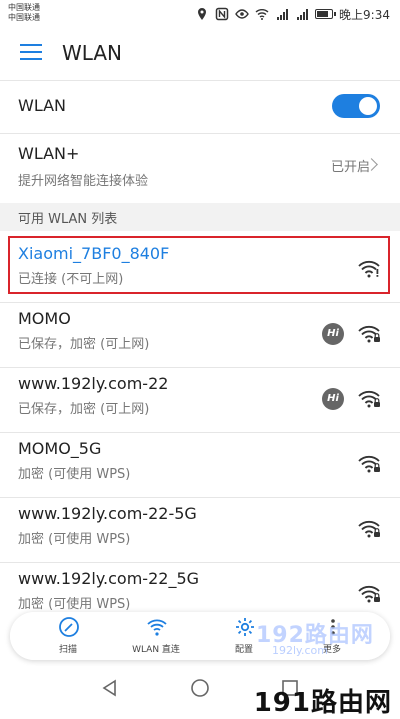 This screenshot has width=400, height=719. What do you see at coordinates (245, 627) in the screenshot?
I see `gear-icon` at bounding box center [245, 627].